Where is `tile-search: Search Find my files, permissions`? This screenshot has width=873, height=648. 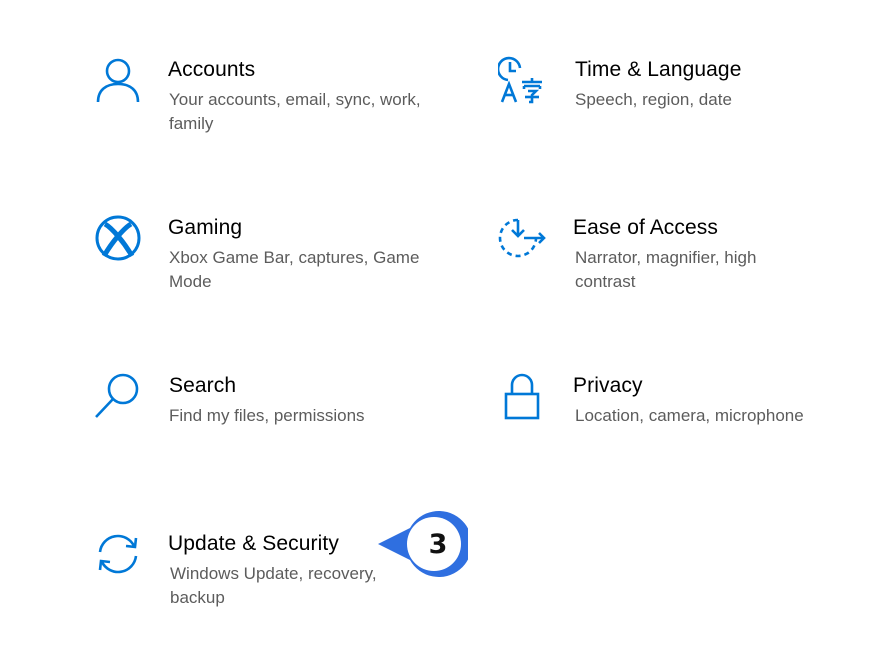
tile-search: Search Find my files, permissions is located at coordinates (254, 407).